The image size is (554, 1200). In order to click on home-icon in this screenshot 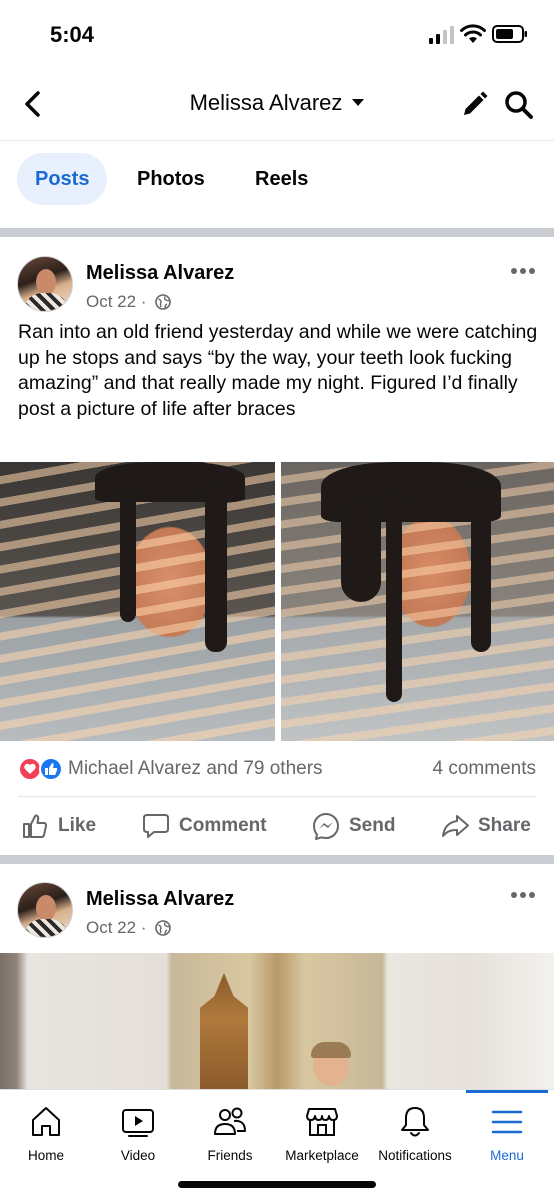, I will do `click(46, 1121)`.